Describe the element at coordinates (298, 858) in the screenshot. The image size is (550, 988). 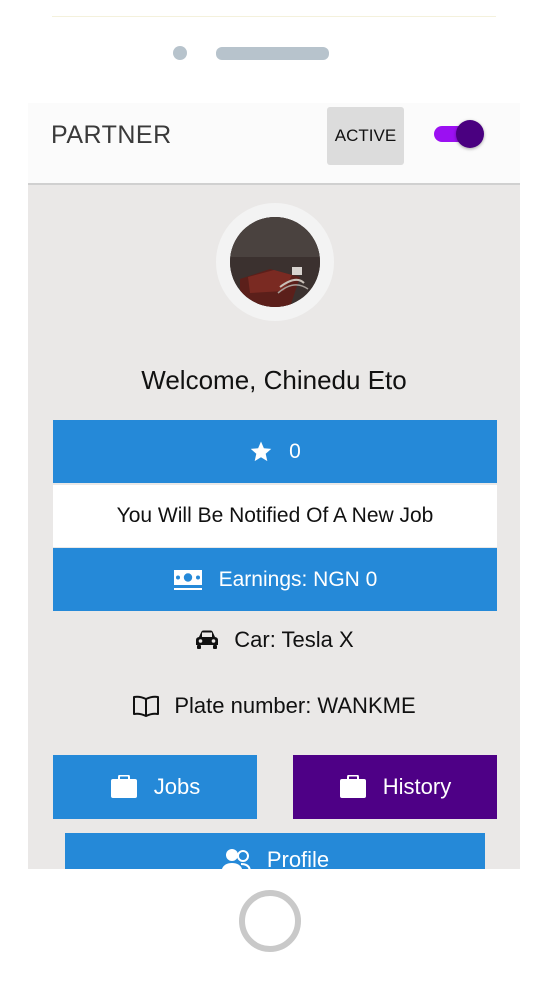
I see `profile-label: Profile` at that location.